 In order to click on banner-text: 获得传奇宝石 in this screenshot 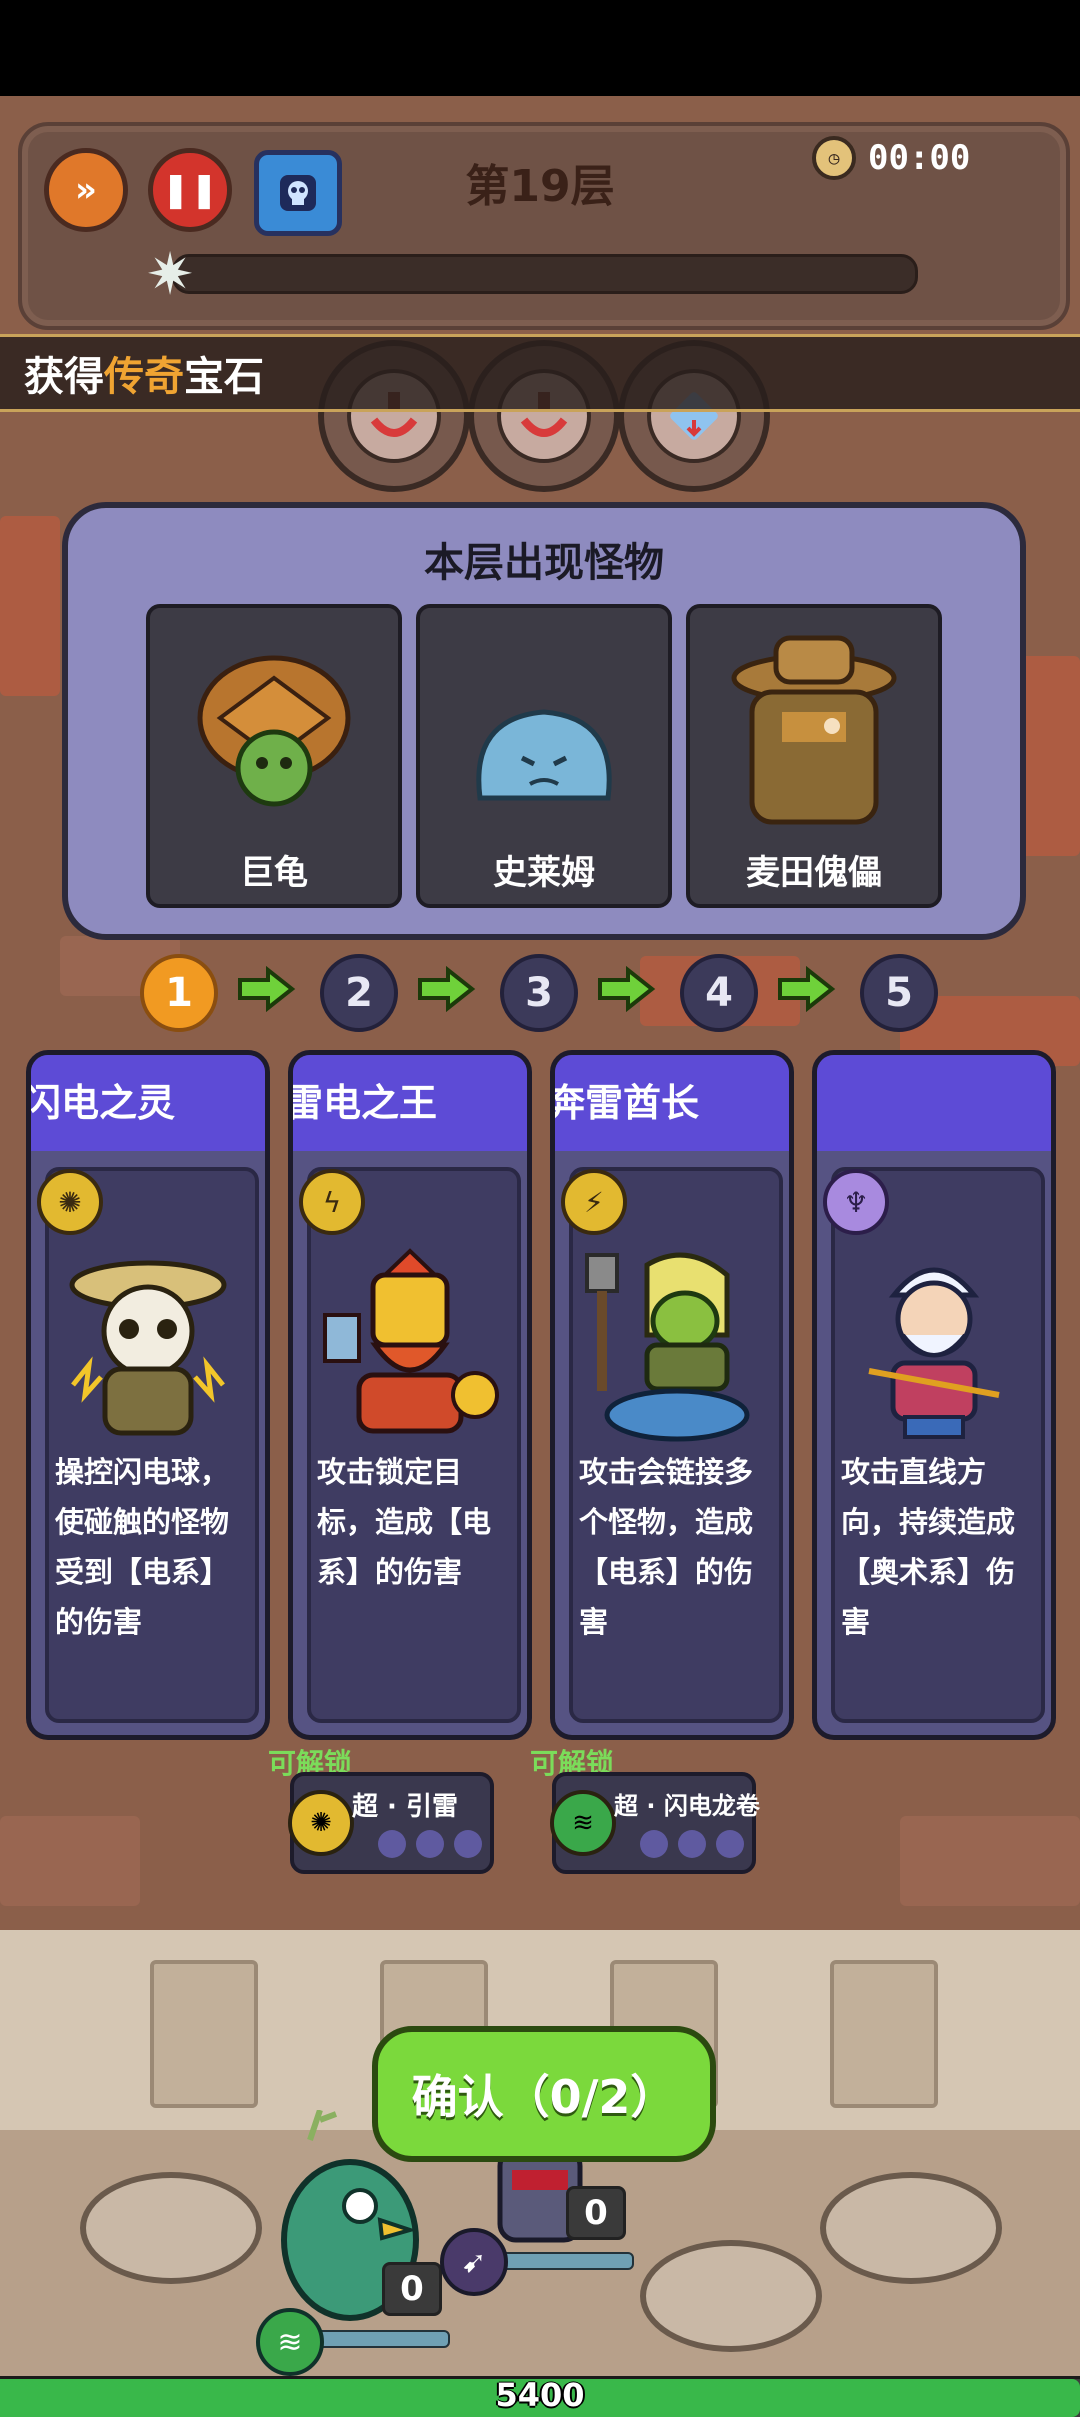, I will do `click(144, 373)`.